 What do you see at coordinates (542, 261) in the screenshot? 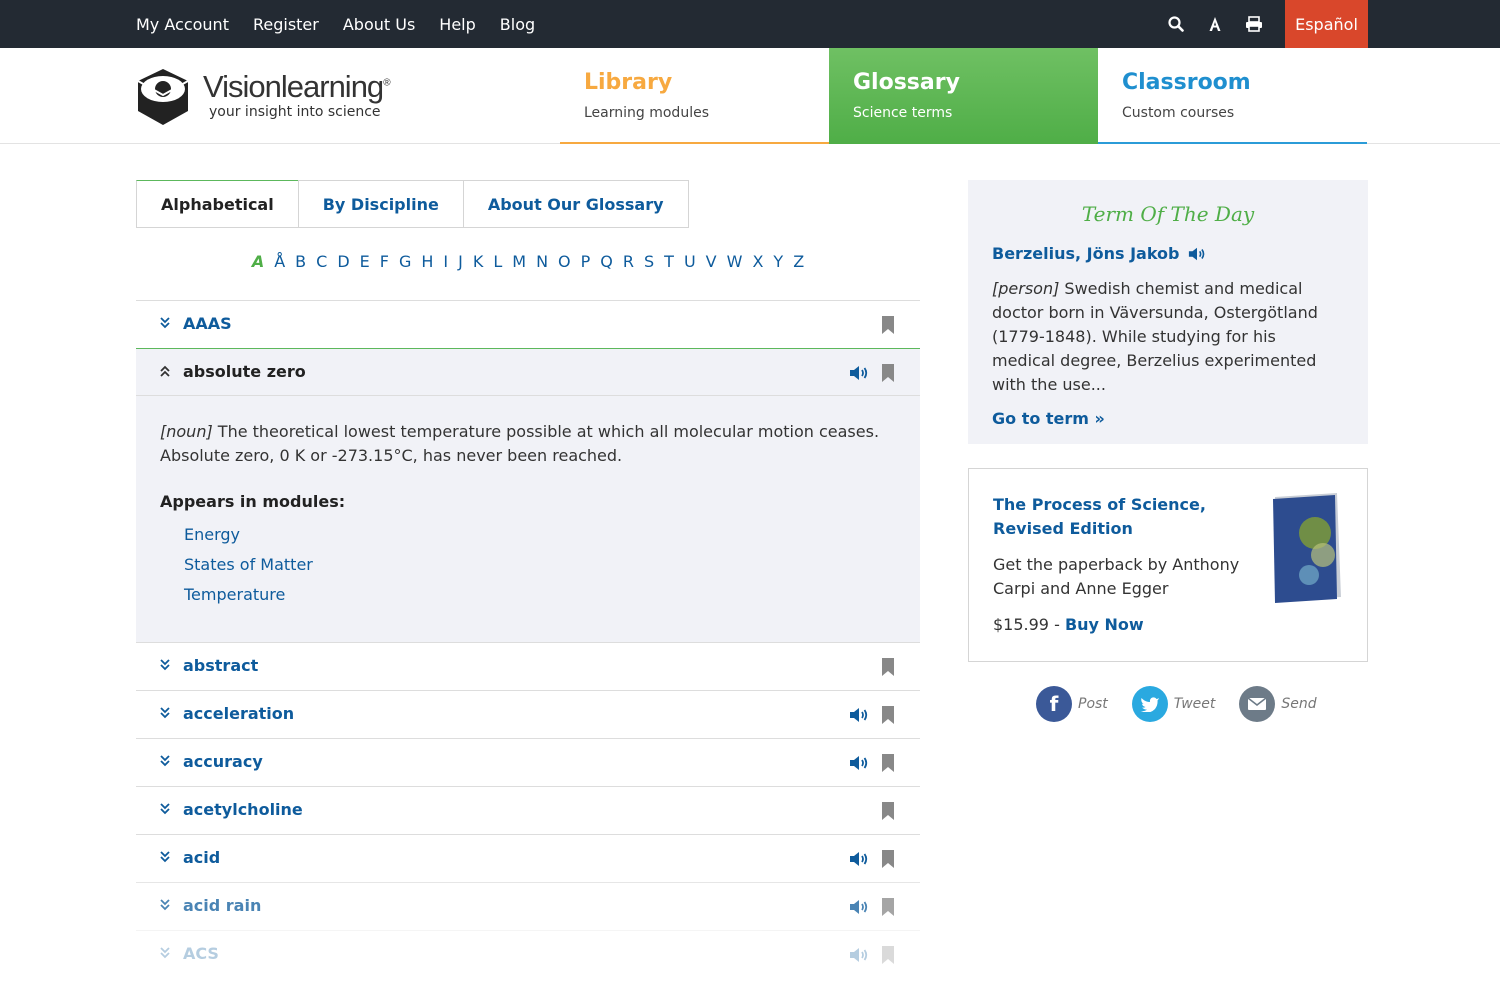
I see `letter-link: N` at bounding box center [542, 261].